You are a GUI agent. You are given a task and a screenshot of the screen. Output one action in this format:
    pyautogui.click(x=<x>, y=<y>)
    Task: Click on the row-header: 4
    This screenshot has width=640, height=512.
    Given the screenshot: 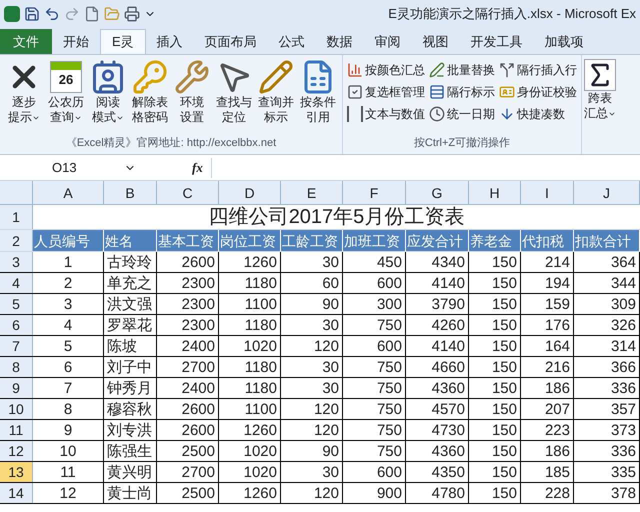 What is the action you would take?
    pyautogui.click(x=16, y=283)
    